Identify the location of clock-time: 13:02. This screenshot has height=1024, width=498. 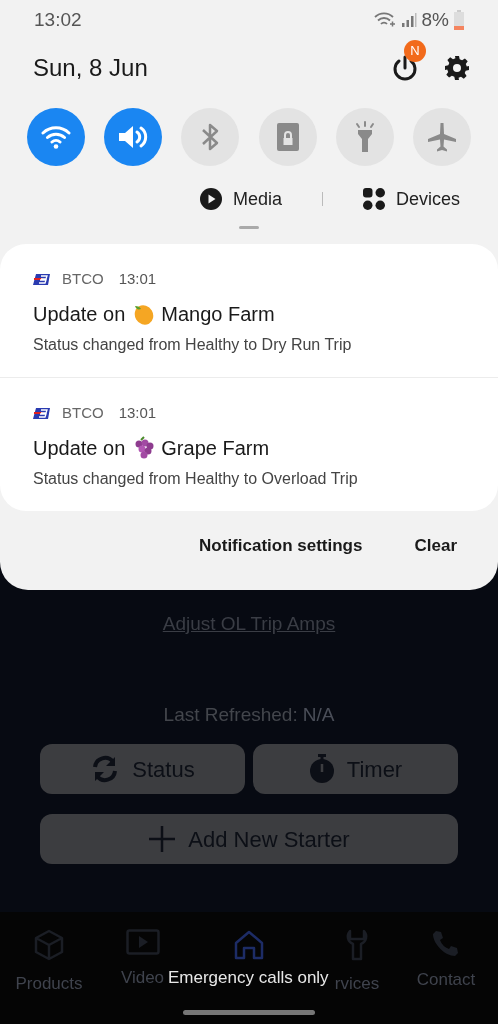
(58, 19).